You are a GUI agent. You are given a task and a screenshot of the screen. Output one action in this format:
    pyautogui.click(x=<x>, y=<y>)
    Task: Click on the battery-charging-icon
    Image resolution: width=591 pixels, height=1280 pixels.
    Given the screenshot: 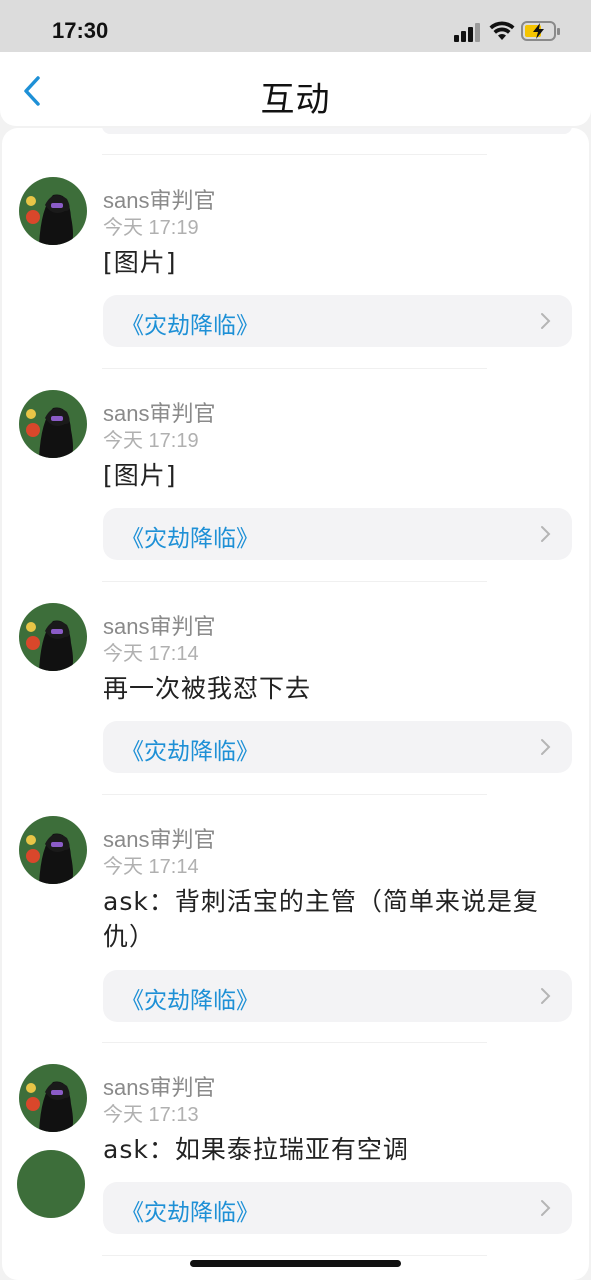 What is the action you would take?
    pyautogui.click(x=540, y=31)
    